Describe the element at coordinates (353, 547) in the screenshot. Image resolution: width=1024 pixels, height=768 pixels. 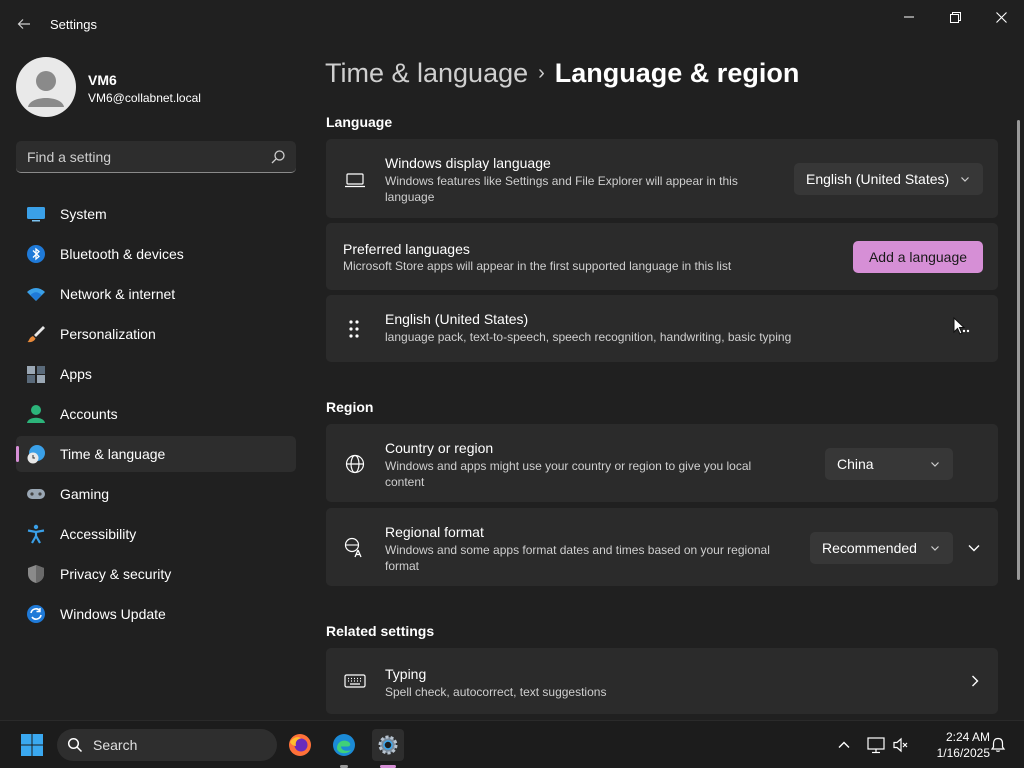
I see `regional-format-icon` at that location.